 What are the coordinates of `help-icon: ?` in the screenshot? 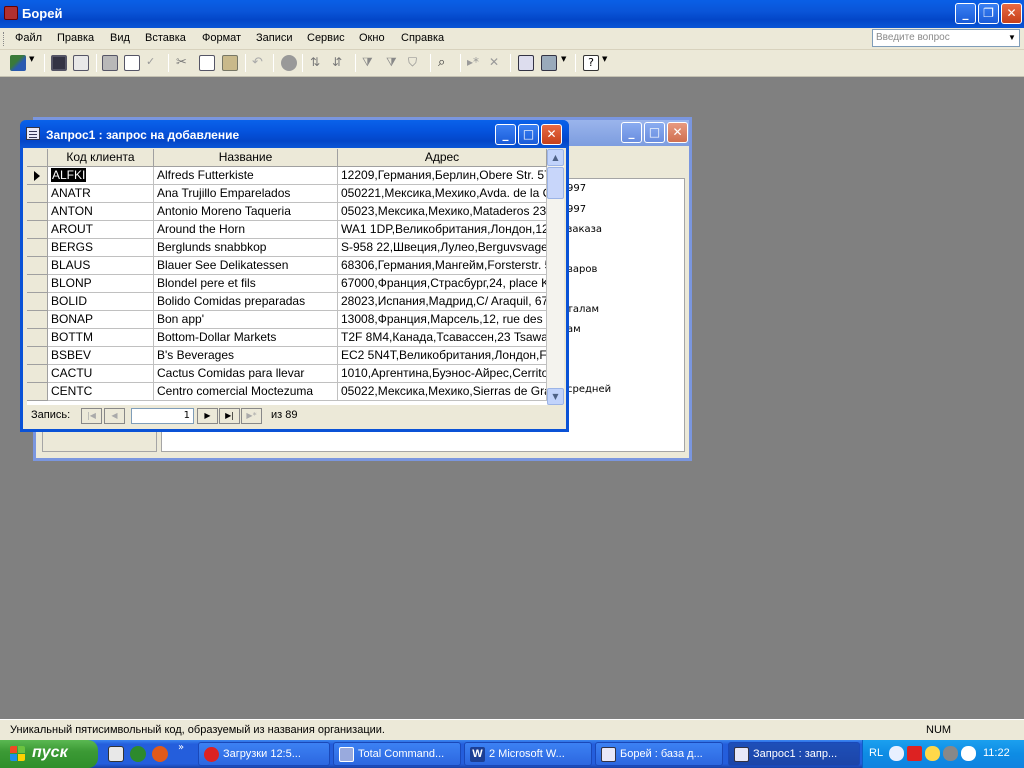 It's located at (591, 63).